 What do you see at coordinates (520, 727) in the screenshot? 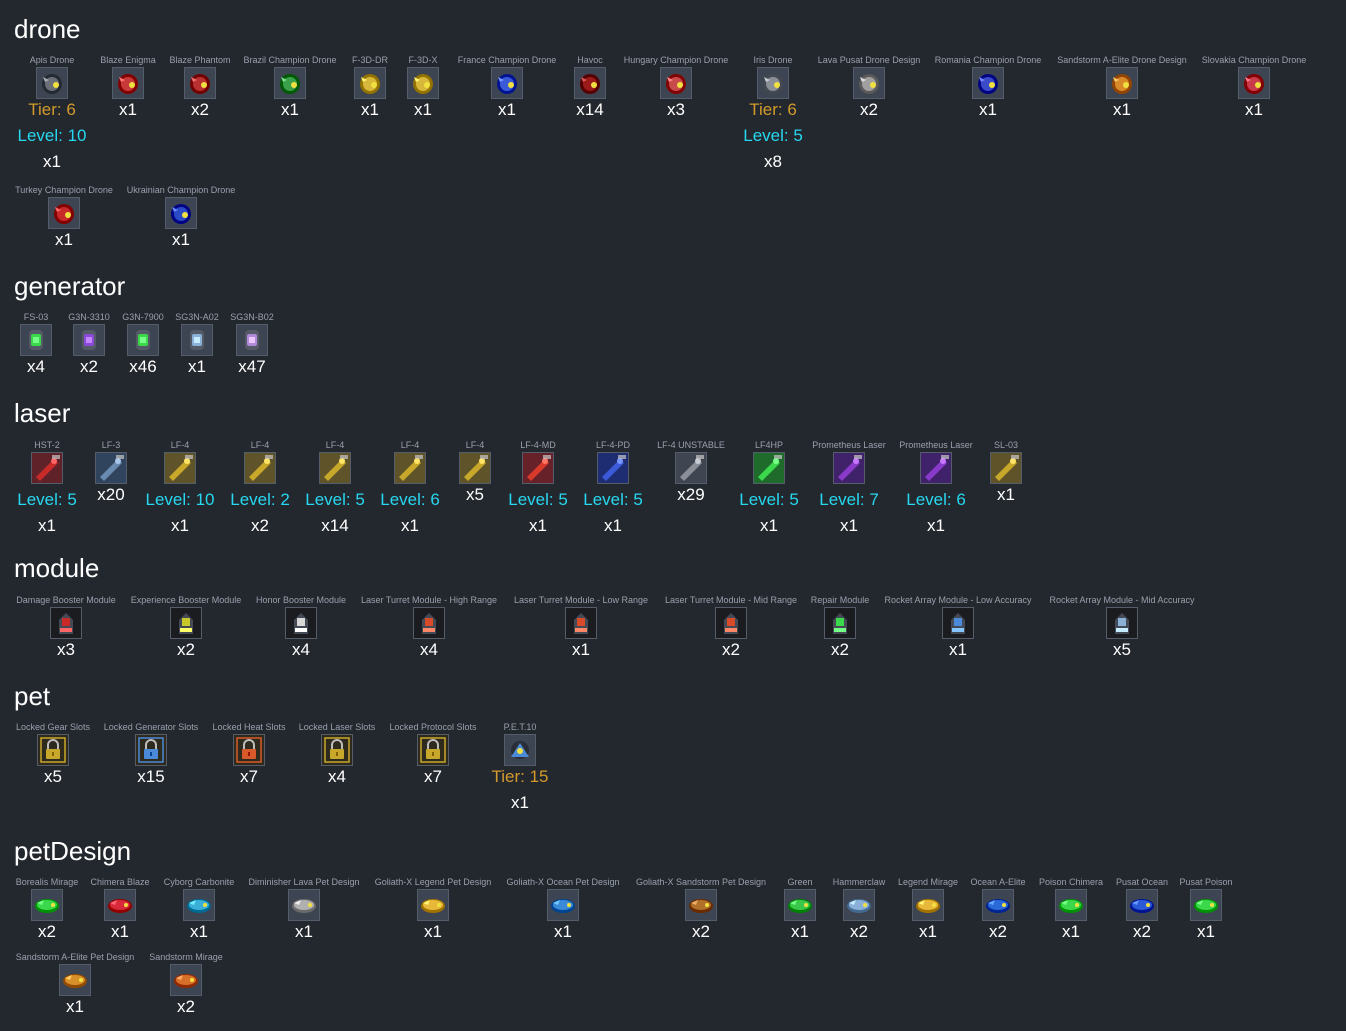
I see `item-name: P.E.T.10` at bounding box center [520, 727].